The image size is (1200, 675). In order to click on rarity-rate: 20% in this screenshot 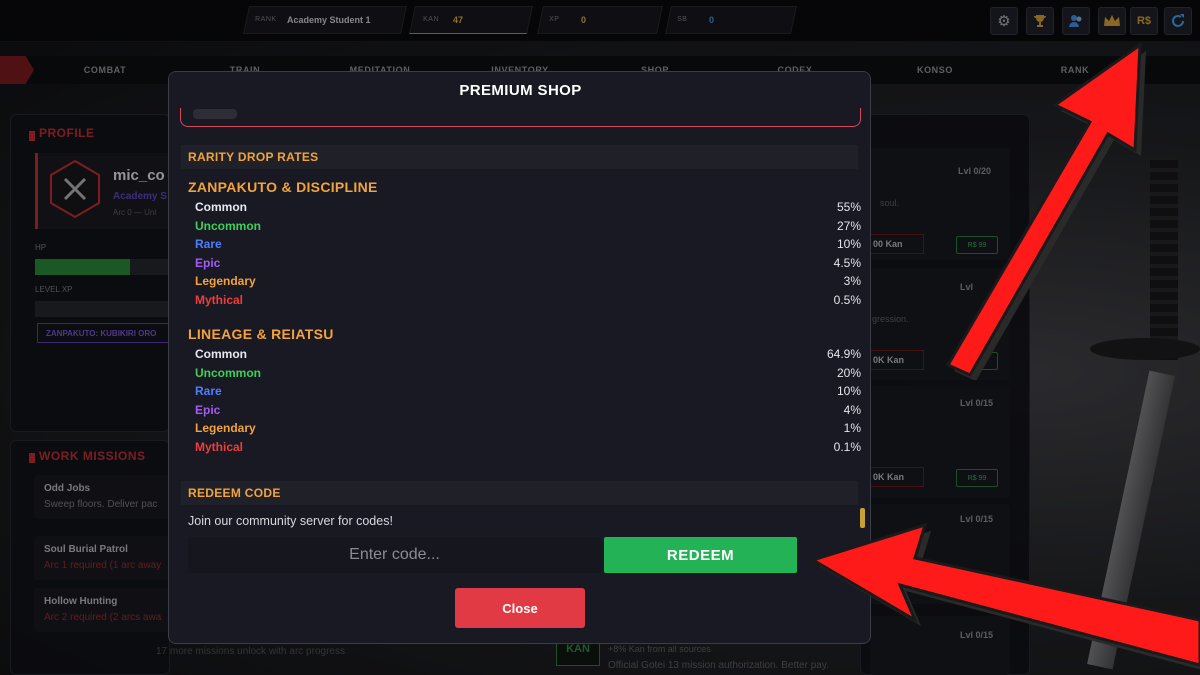, I will do `click(848, 372)`.